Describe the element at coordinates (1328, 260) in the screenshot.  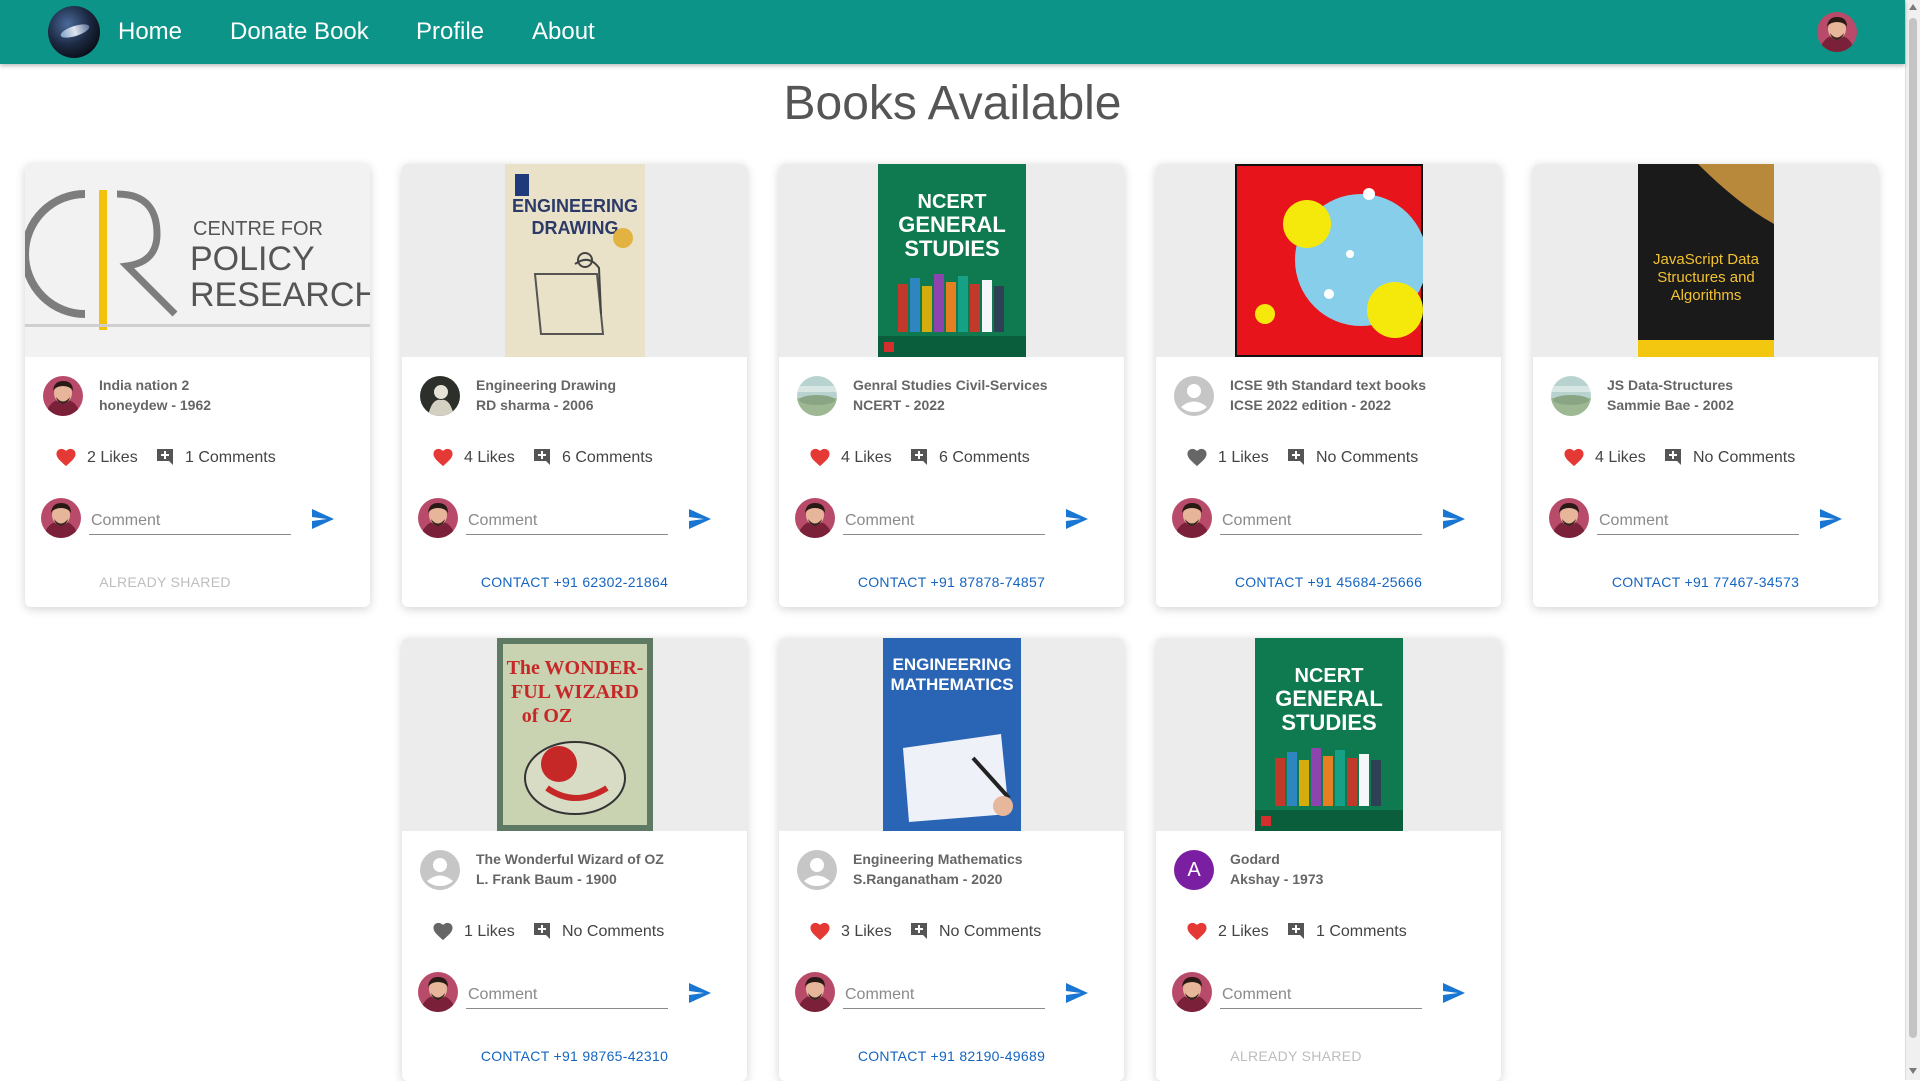
I see `book-cover-image` at that location.